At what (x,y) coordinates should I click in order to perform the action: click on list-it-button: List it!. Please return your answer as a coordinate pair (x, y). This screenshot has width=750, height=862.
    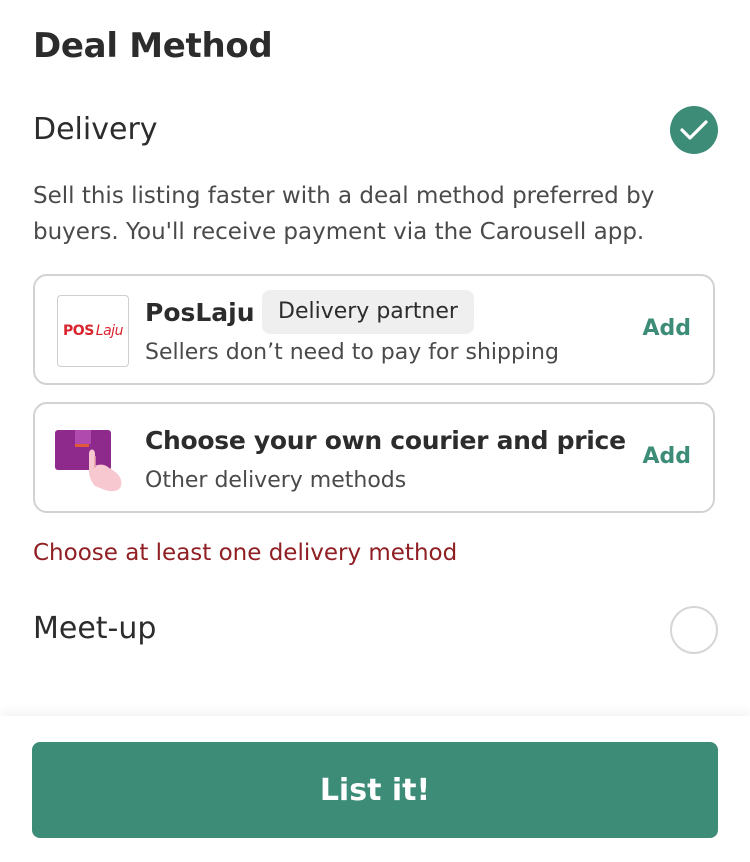
    Looking at the image, I should click on (375, 790).